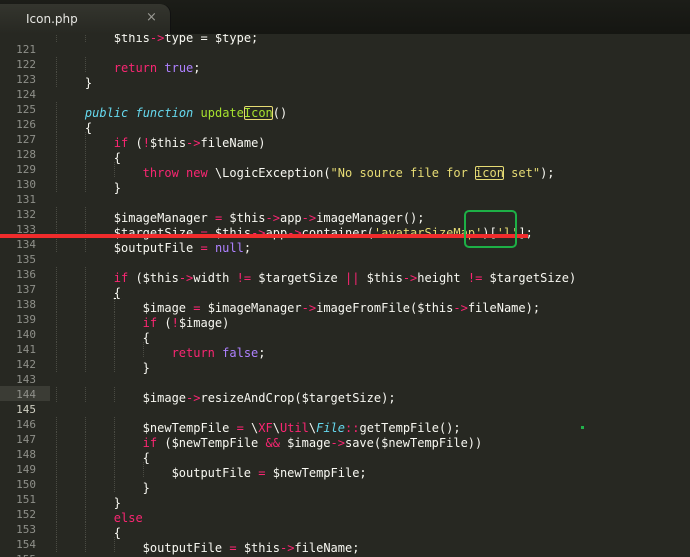 The width and height of the screenshot is (690, 557). I want to click on line-number-129: 129, so click(26, 169).